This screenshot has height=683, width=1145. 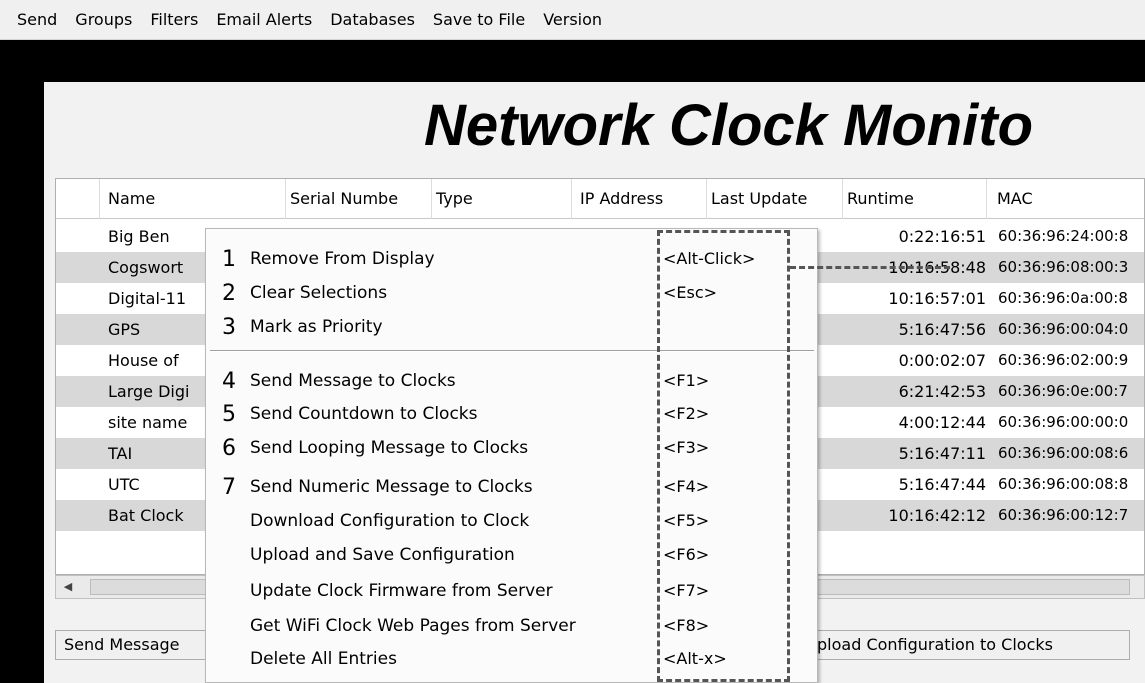 I want to click on column-header-last-update: Last Update, so click(x=775, y=199).